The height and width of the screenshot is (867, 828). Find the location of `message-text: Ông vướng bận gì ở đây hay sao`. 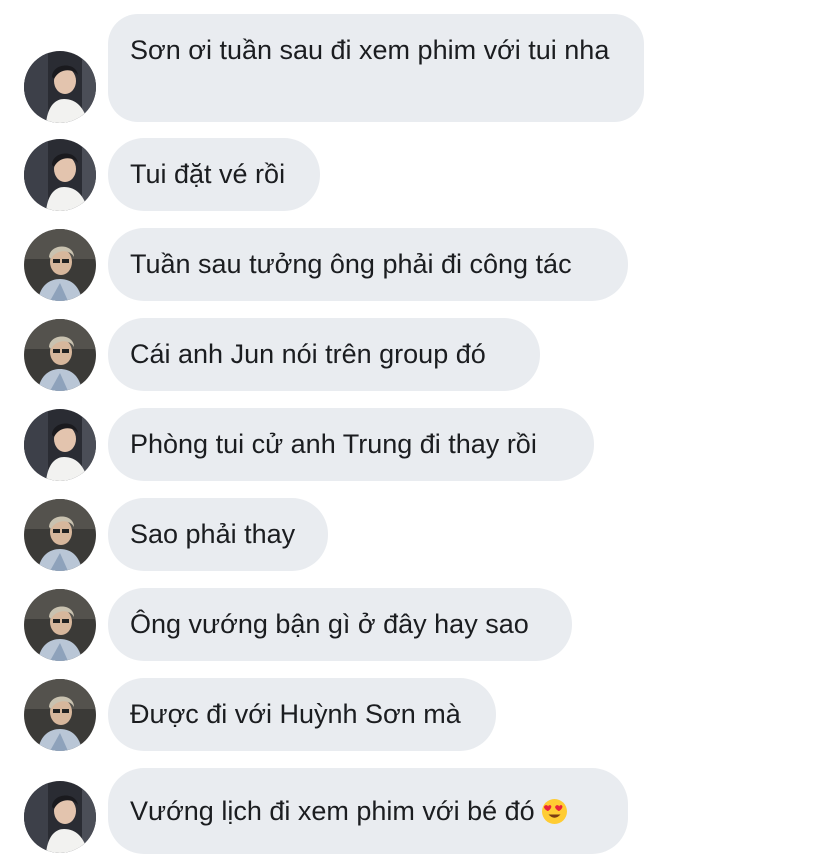

message-text: Ông vướng bận gì ở đây hay sao is located at coordinates (329, 624).